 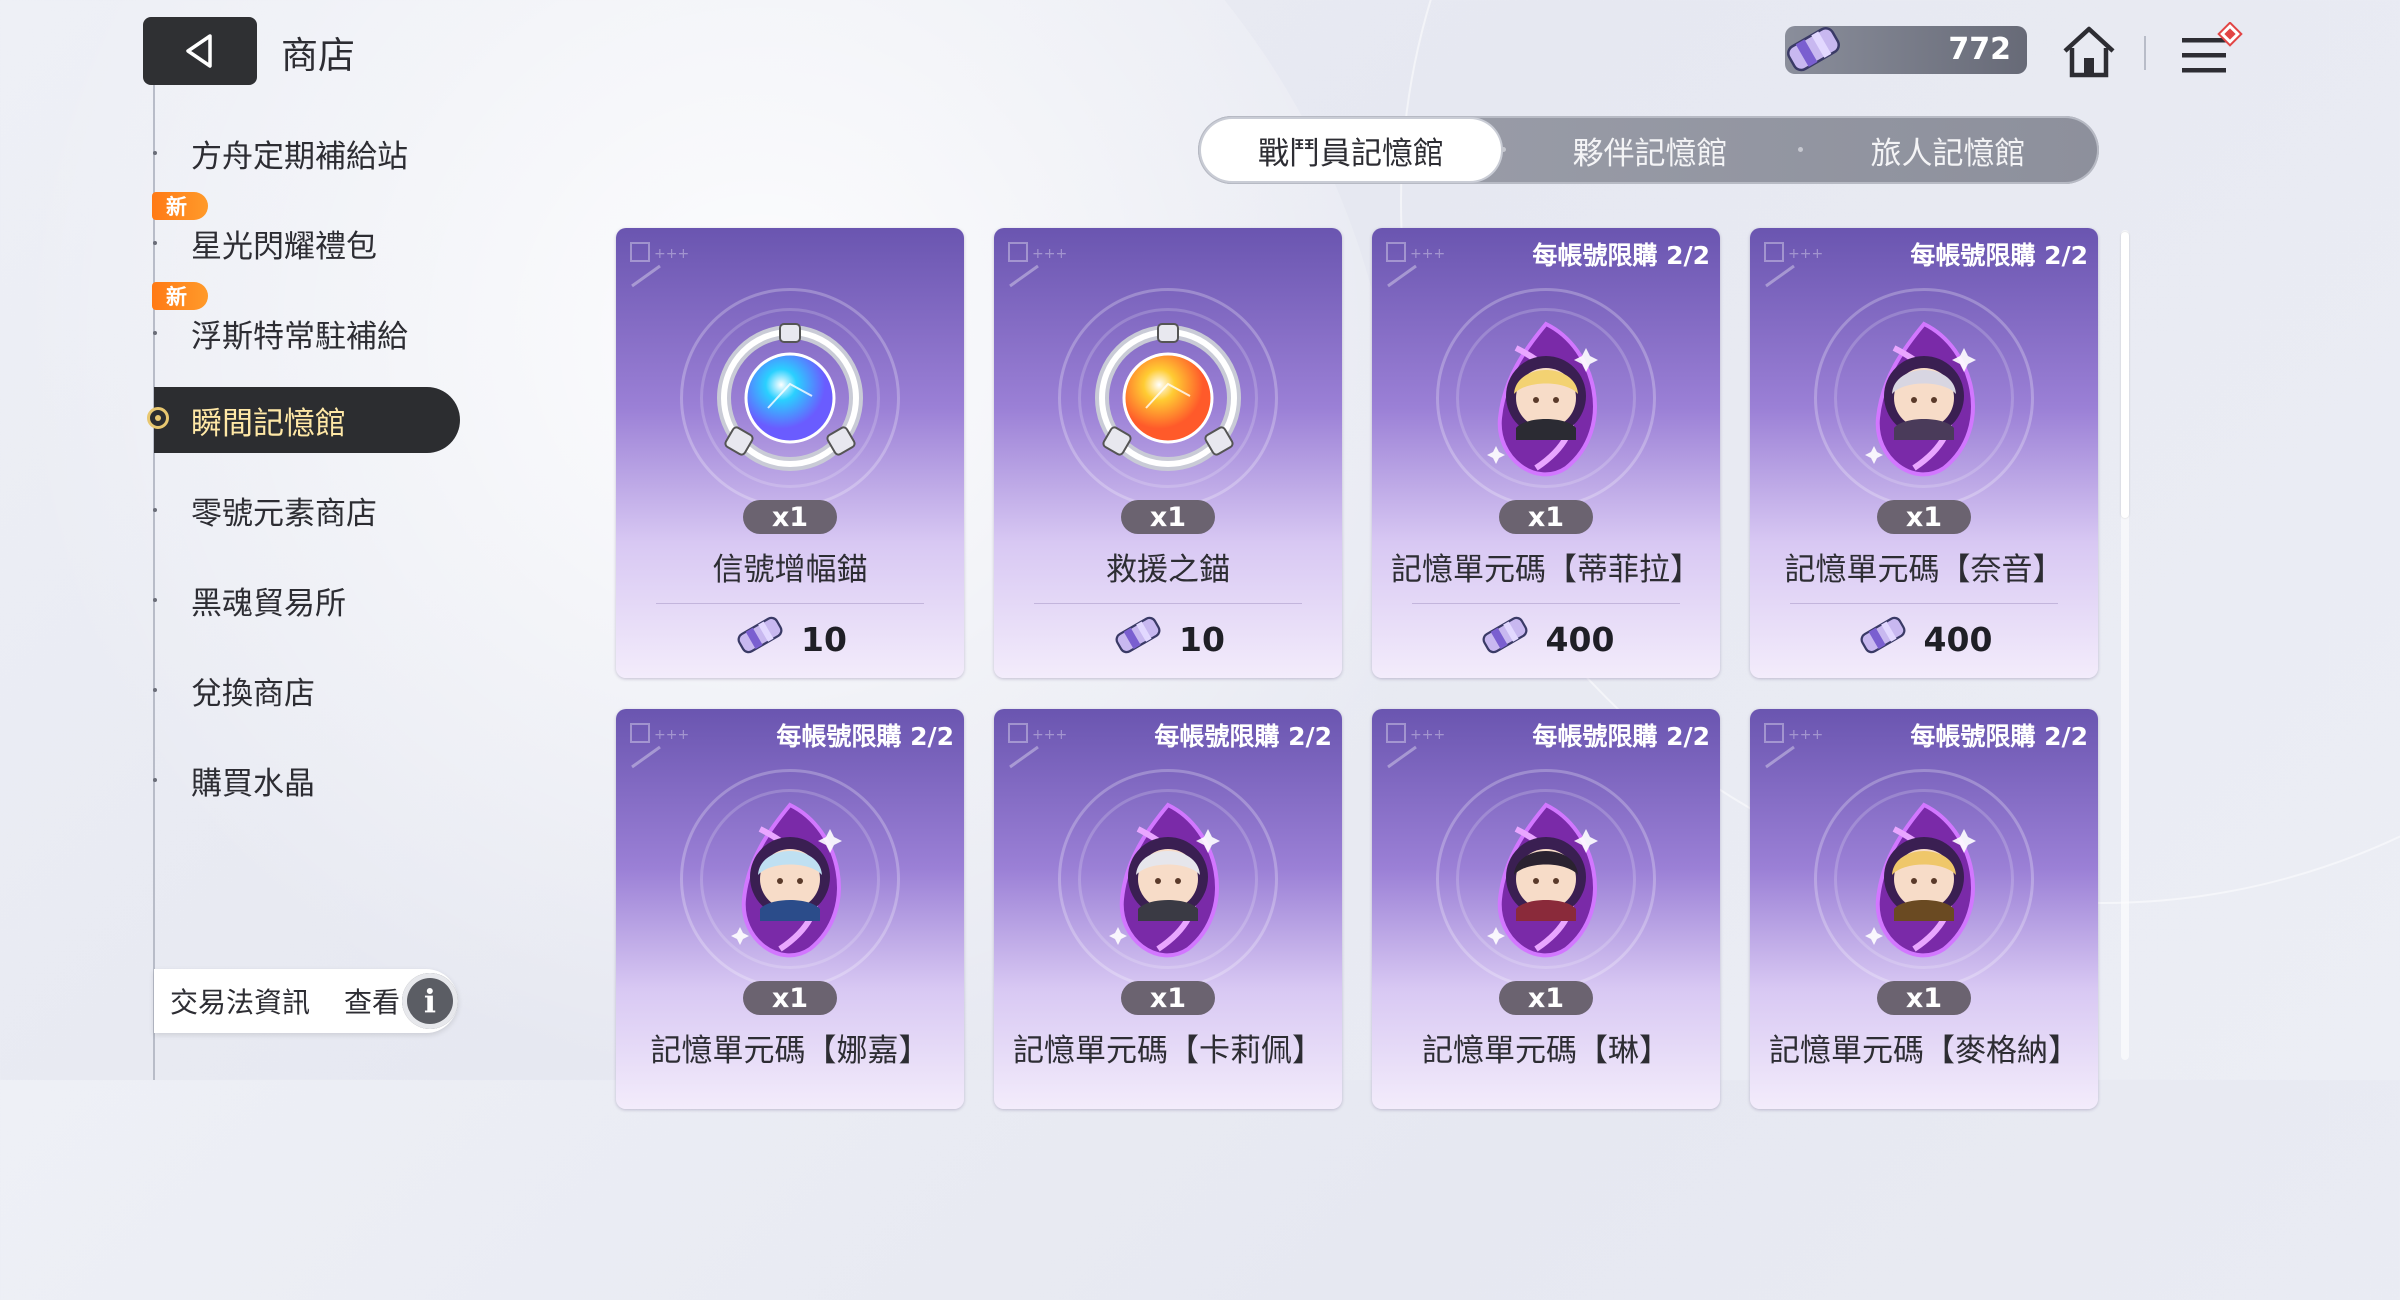 I want to click on shop-item-card: +++ 每帳號限購 2/2 x1 記憶單元碼【娜嘉】, so click(x=790, y=909).